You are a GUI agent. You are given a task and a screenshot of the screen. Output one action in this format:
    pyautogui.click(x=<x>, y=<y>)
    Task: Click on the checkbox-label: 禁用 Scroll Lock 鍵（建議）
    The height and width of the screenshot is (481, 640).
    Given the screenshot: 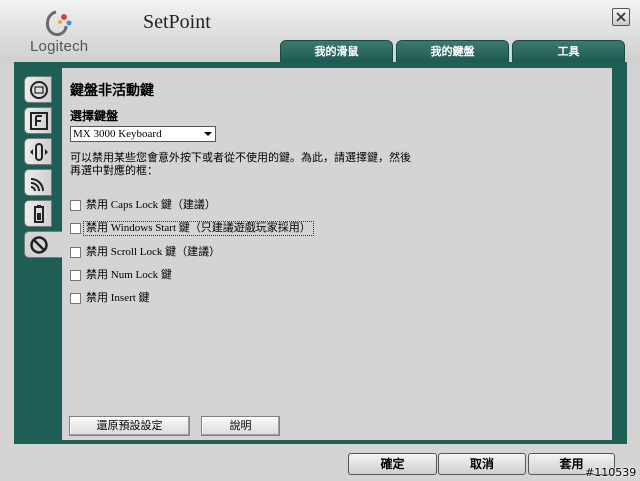 What is the action you would take?
    pyautogui.click(x=153, y=252)
    